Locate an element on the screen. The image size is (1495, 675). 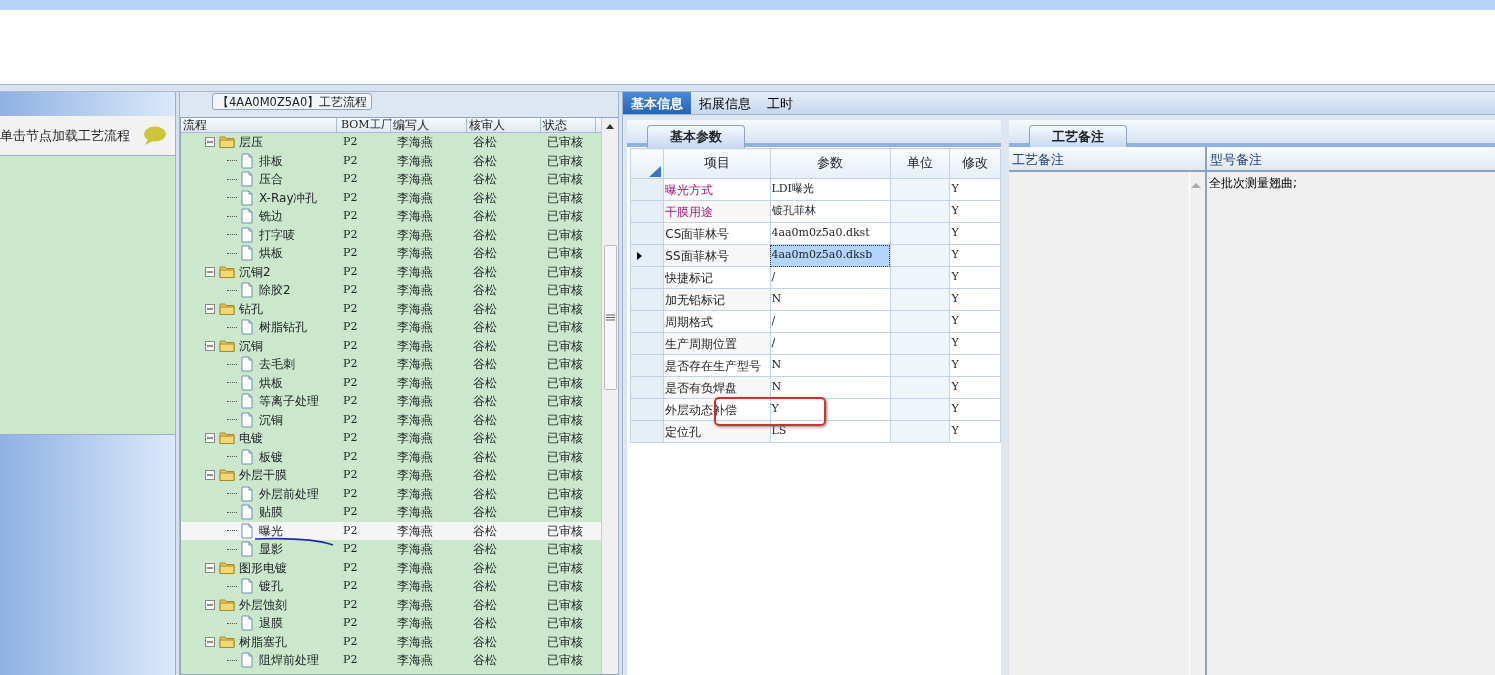
tree-row: 压合 P2 李海燕 谷松 已审核 is located at coordinates (391, 179).